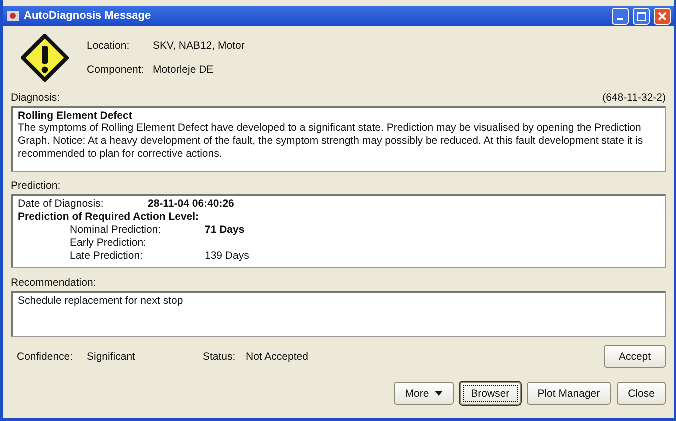 This screenshot has width=676, height=421. Describe the element at coordinates (116, 70) in the screenshot. I see `field-label: Component:` at that location.